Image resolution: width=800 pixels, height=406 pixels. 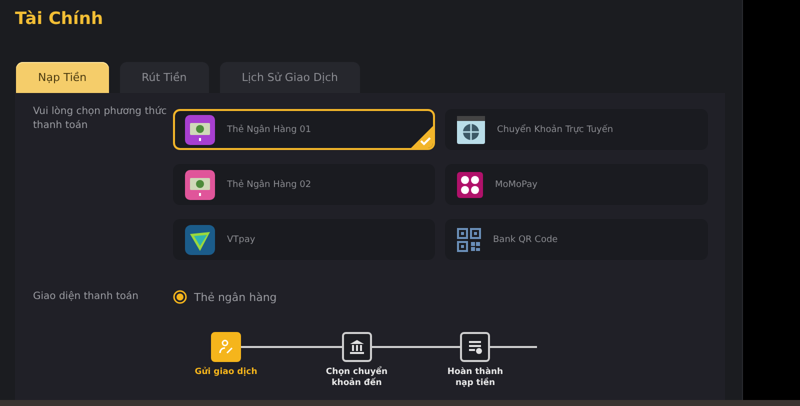 What do you see at coordinates (225, 297) in the screenshot?
I see `radio-option: Thẻ ngân hàng` at bounding box center [225, 297].